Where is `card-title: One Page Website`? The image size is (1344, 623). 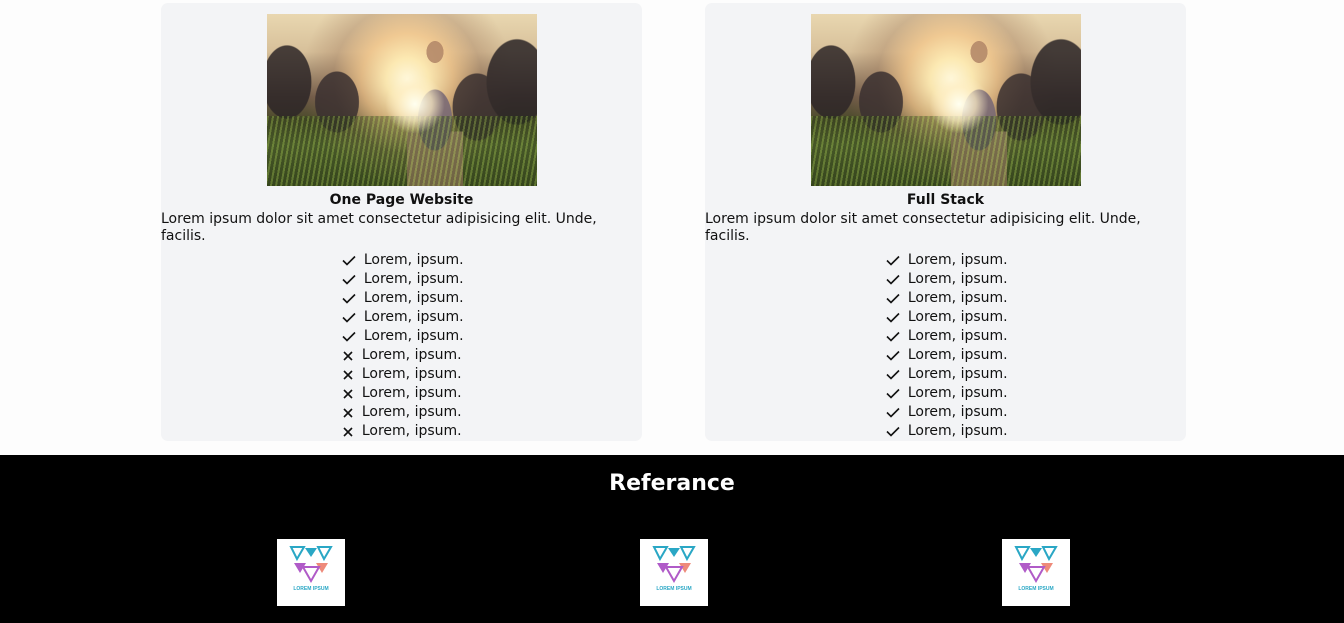 card-title: One Page Website is located at coordinates (401, 200).